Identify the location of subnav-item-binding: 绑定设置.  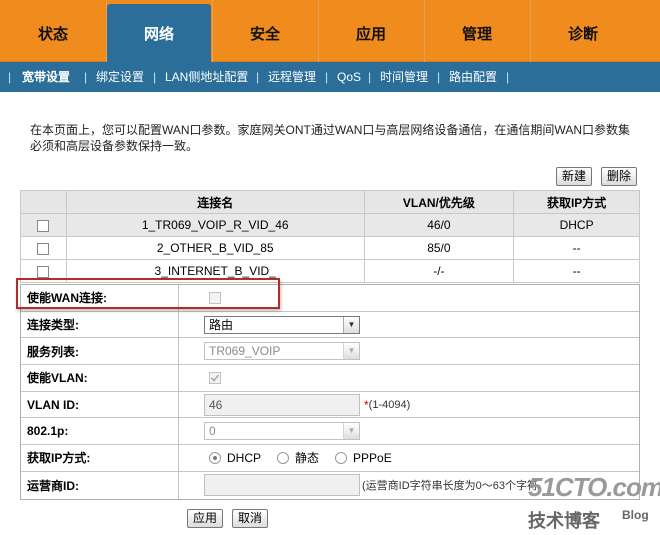
(120, 77).